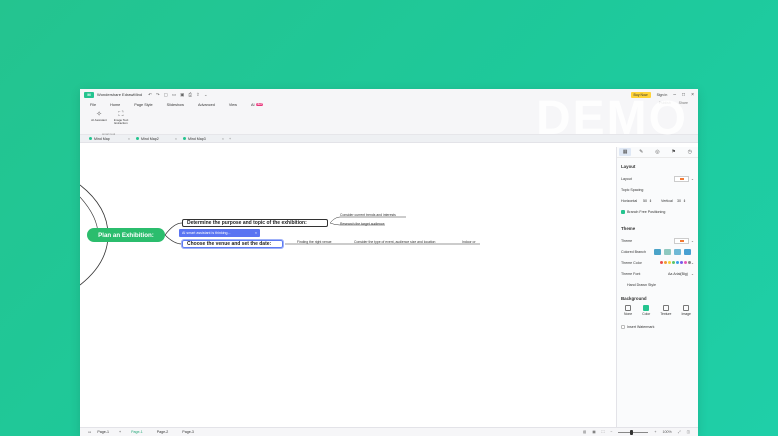  Describe the element at coordinates (163, 432) in the screenshot. I see `page-tab-2: Page-2` at that location.